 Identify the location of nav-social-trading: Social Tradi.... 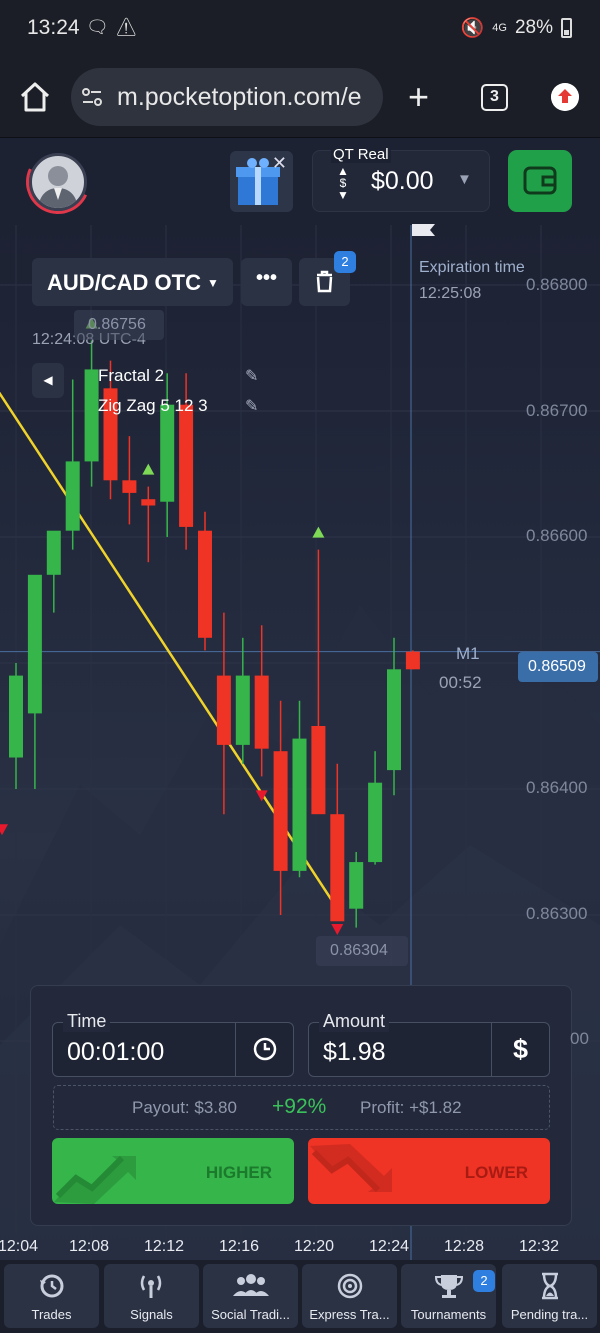
(250, 1296).